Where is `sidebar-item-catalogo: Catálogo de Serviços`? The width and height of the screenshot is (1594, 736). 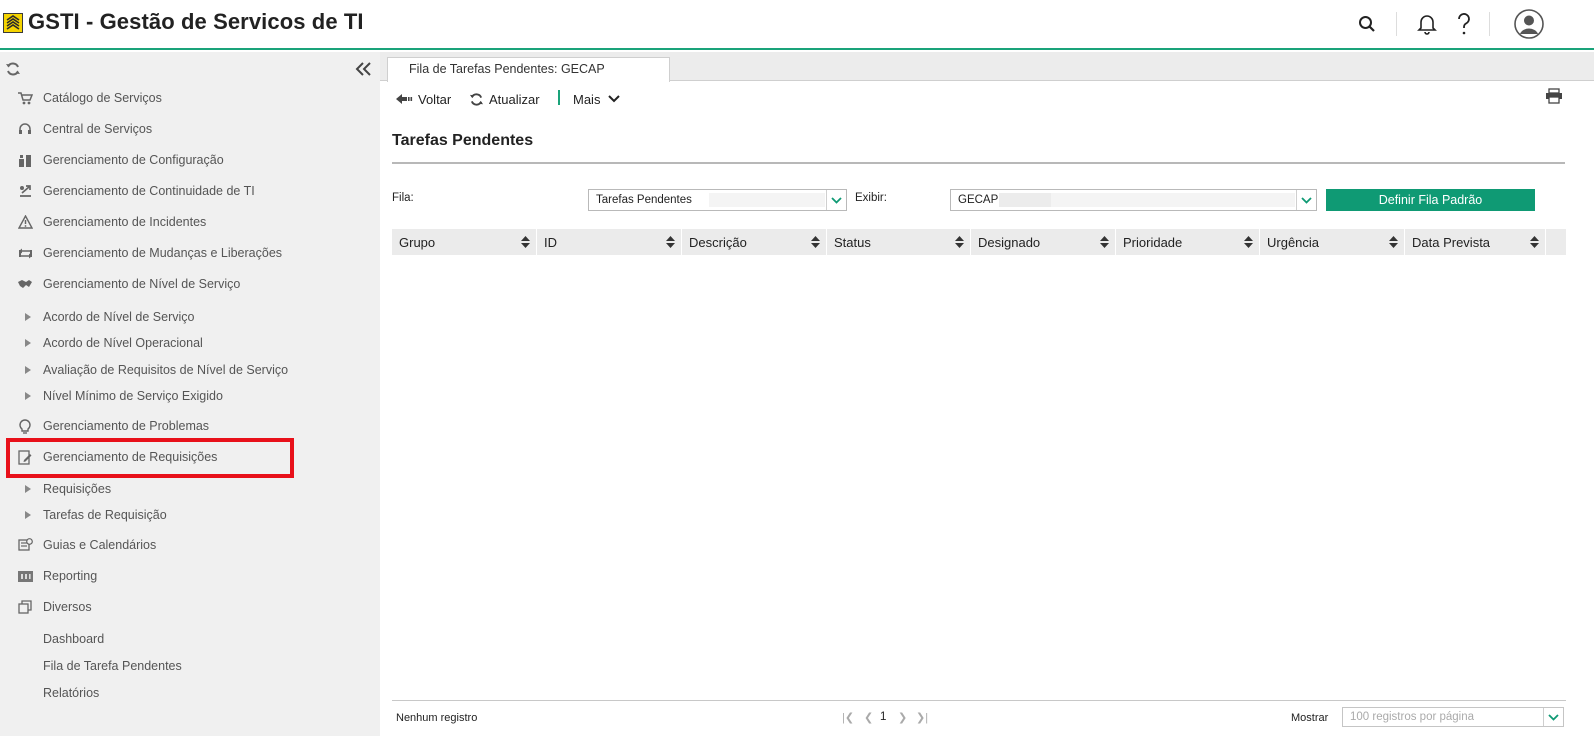 sidebar-item-catalogo: Catálogo de Serviços is located at coordinates (190, 98).